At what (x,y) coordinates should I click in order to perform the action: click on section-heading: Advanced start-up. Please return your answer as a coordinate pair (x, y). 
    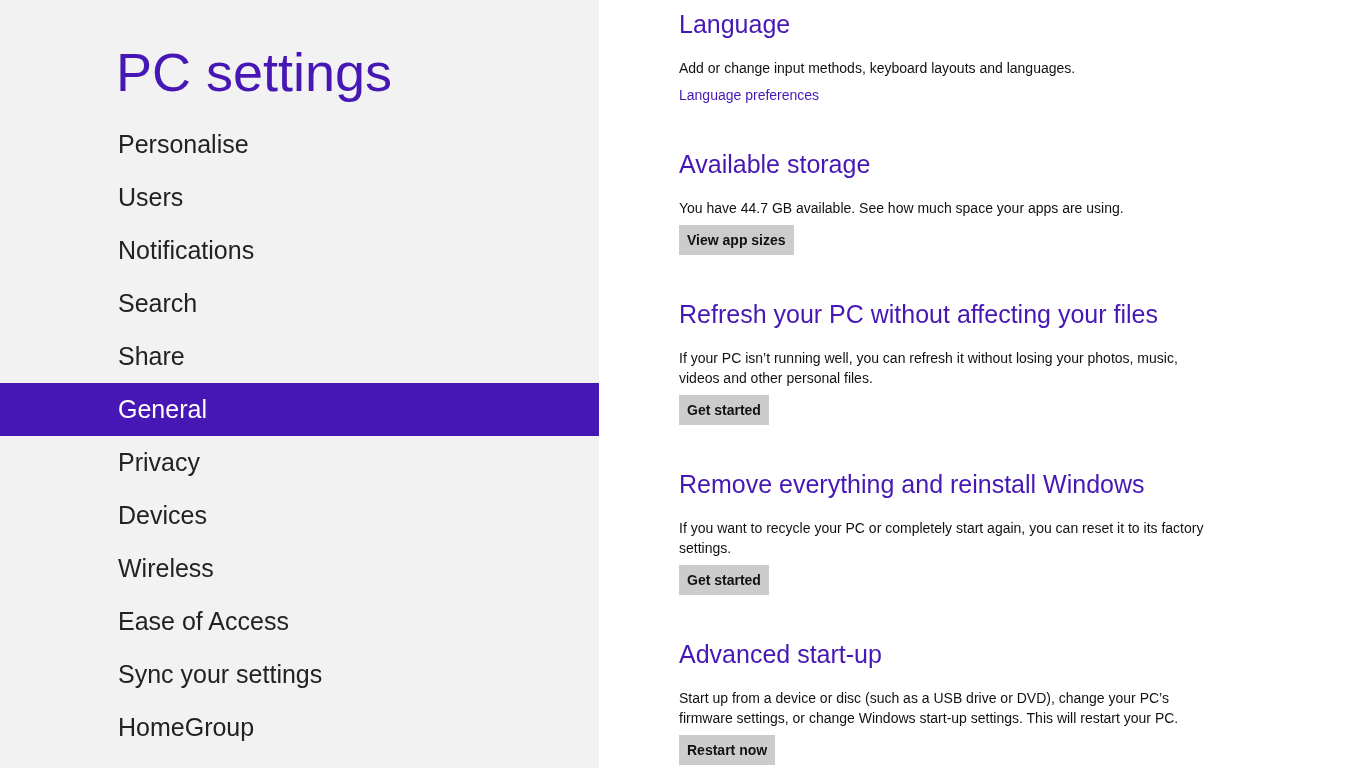
    Looking at the image, I should click on (780, 654).